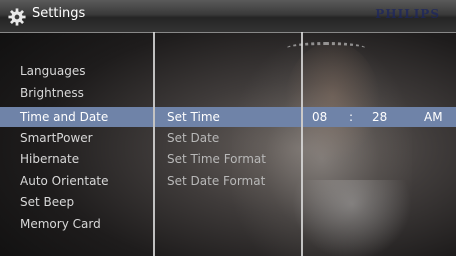 The image size is (456, 256). I want to click on page-title: Settings, so click(59, 13).